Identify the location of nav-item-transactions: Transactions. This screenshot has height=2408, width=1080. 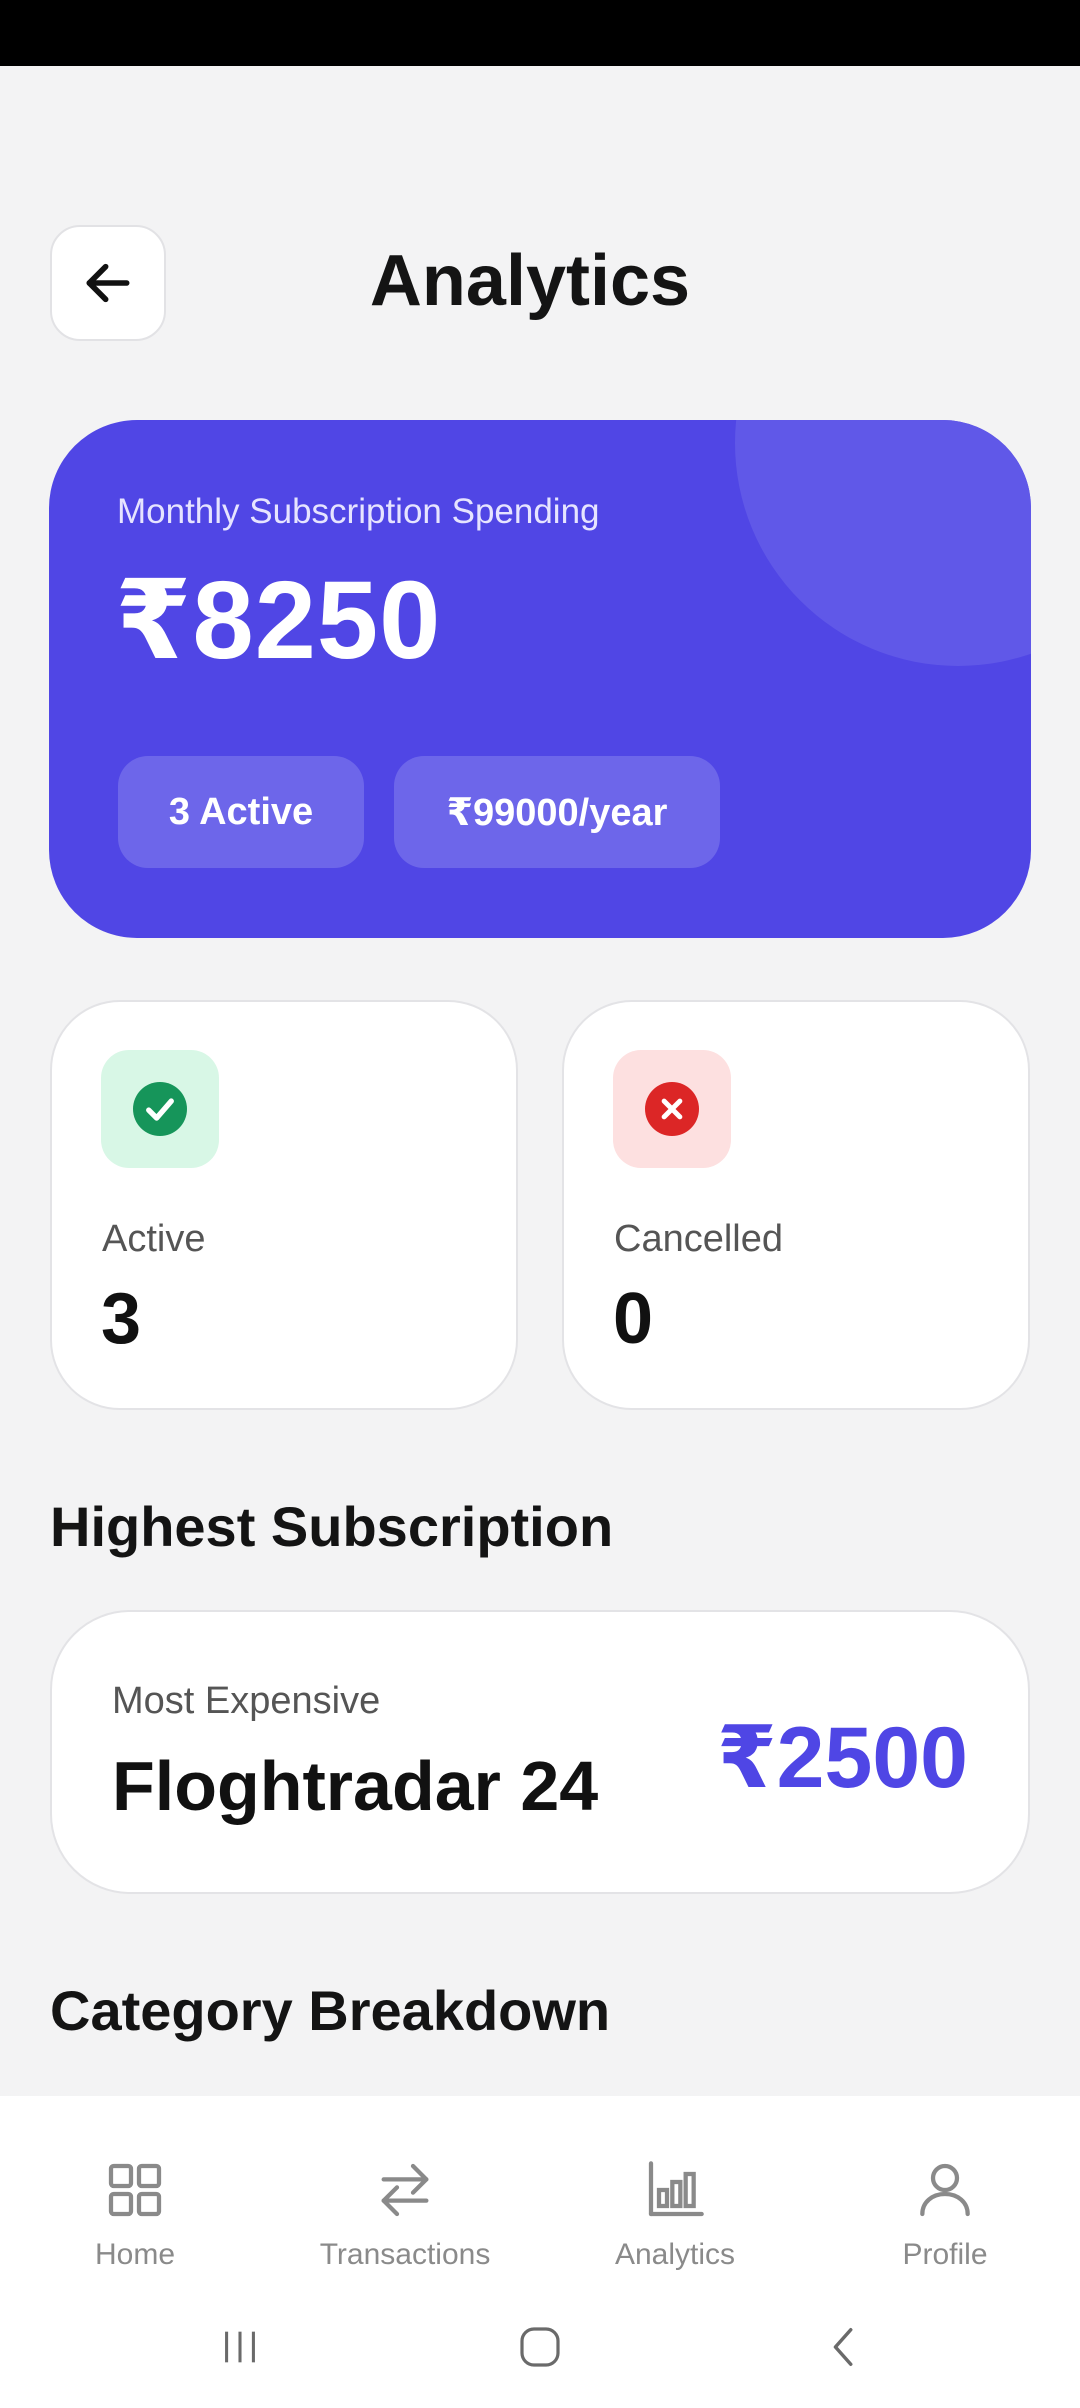
(405, 2191).